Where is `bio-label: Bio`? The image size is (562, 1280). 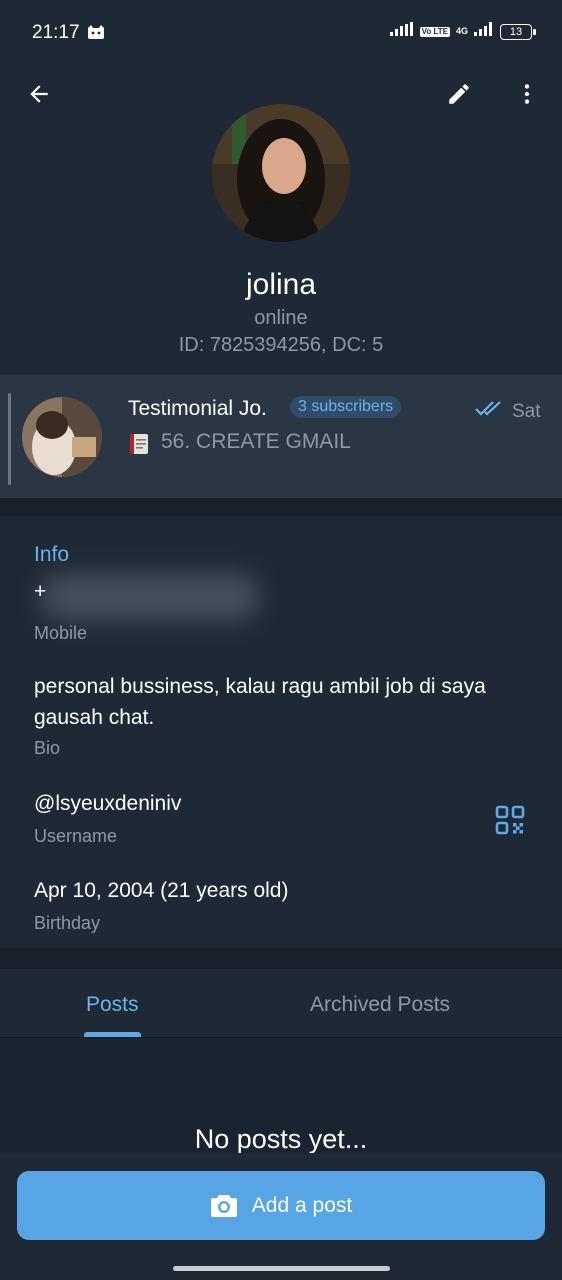
bio-label: Bio is located at coordinates (47, 748).